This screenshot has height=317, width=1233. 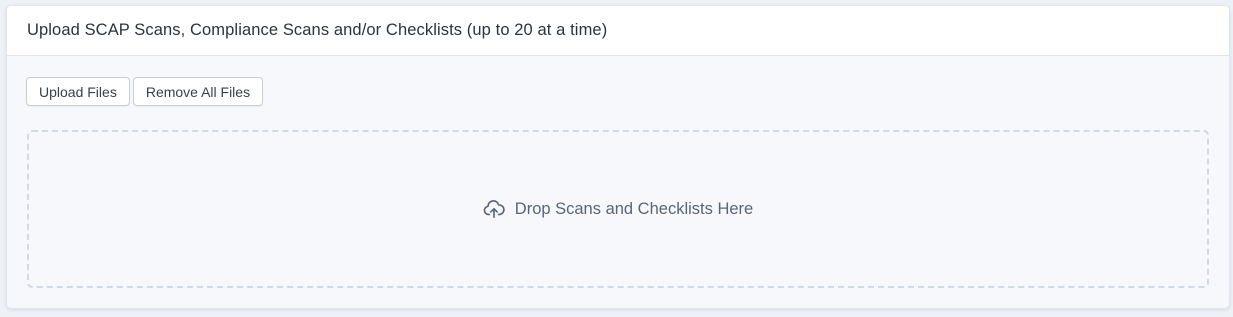 I want to click on cloud-upload-icon, so click(x=494, y=209).